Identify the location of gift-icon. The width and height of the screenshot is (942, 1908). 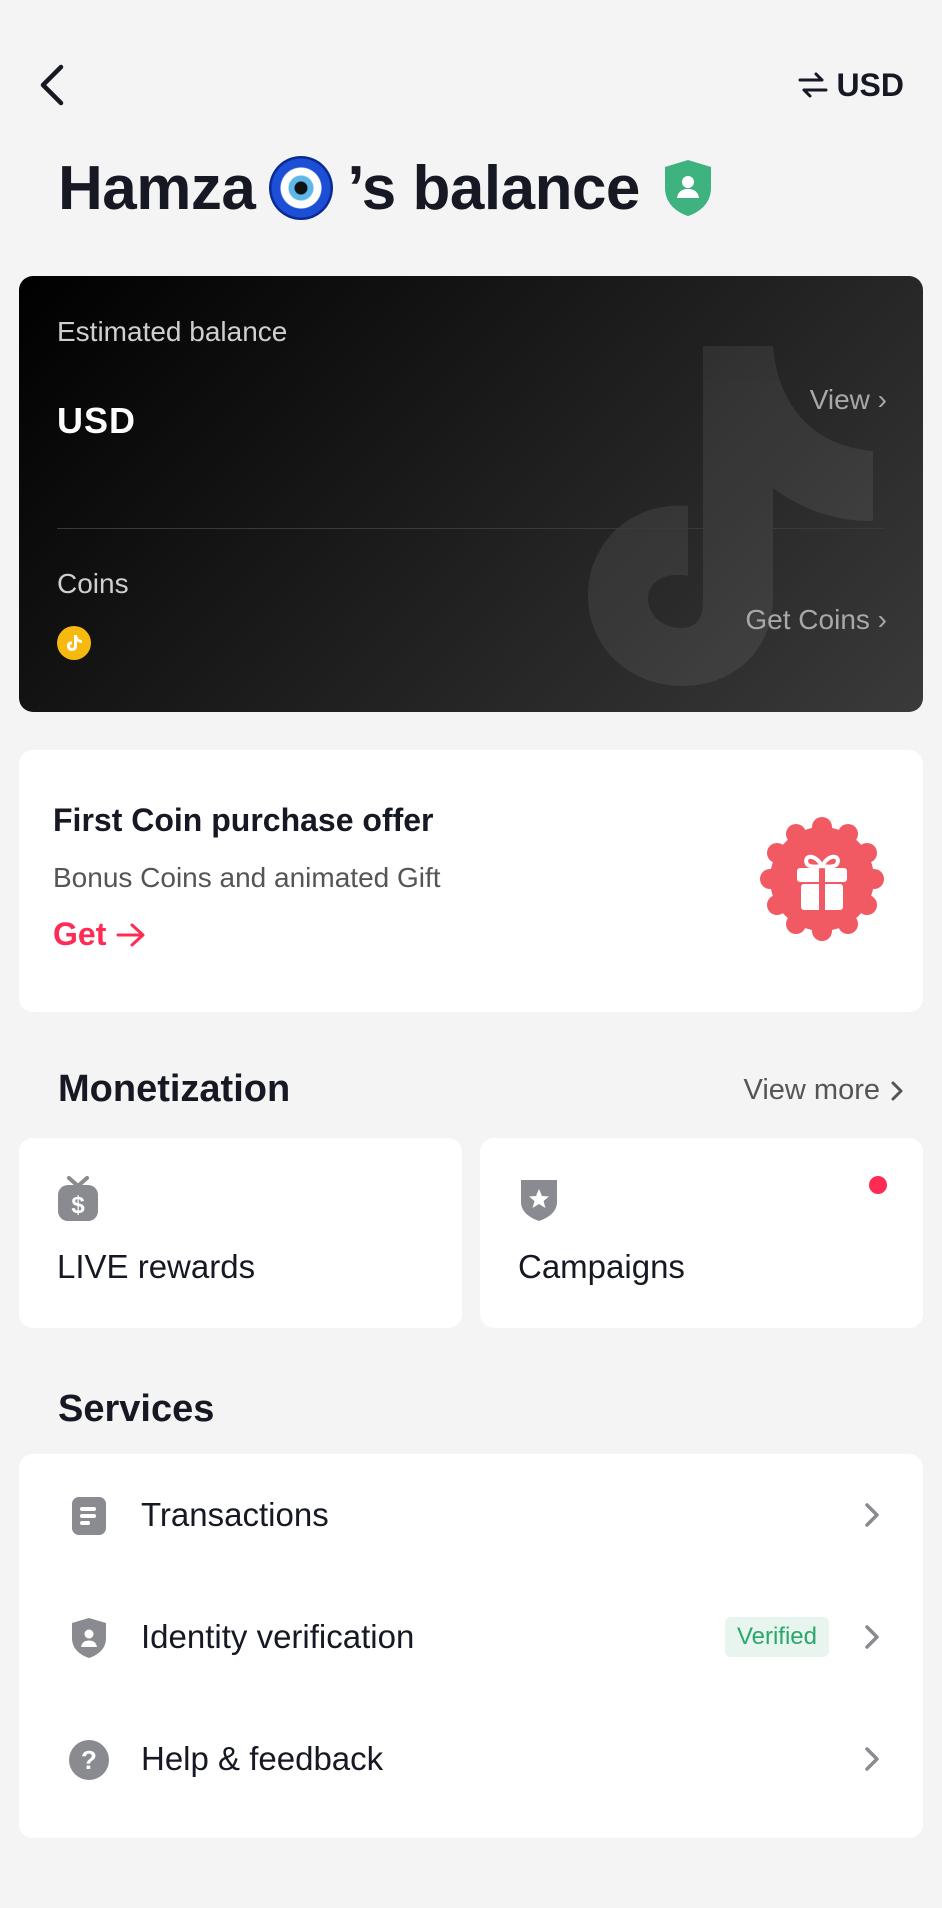
(822, 879).